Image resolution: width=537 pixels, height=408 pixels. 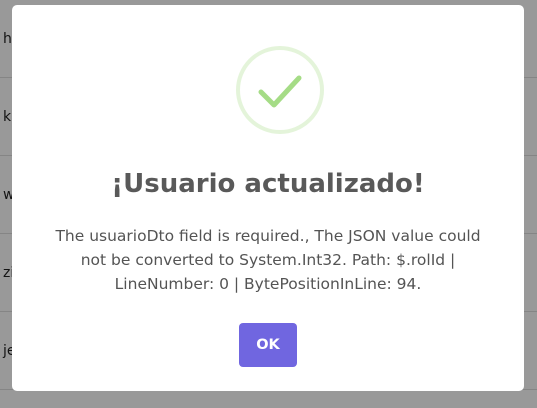 I want to click on check-mark-icon, so click(x=280, y=91).